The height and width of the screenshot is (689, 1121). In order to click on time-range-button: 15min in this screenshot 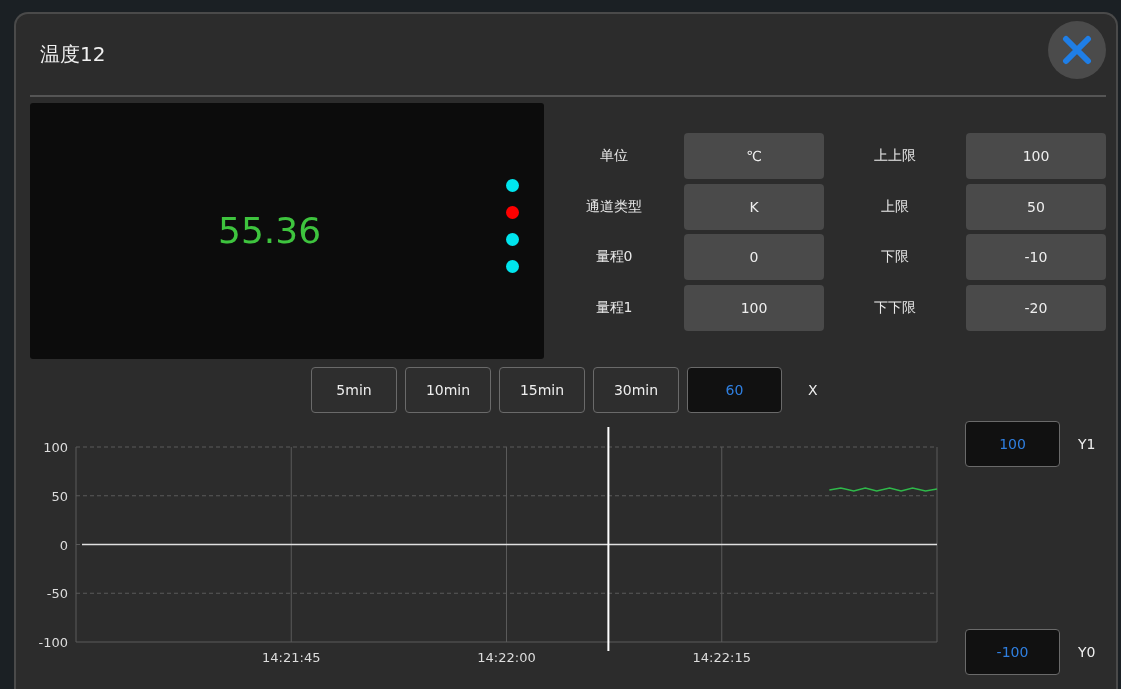, I will do `click(542, 390)`.